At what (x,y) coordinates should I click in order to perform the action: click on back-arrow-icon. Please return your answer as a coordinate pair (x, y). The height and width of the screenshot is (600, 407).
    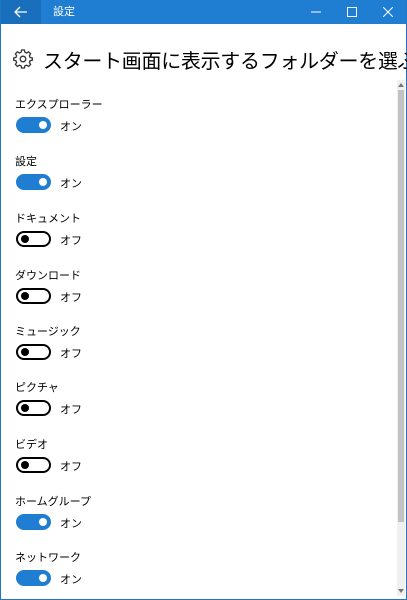
    Looking at the image, I should click on (20, 12).